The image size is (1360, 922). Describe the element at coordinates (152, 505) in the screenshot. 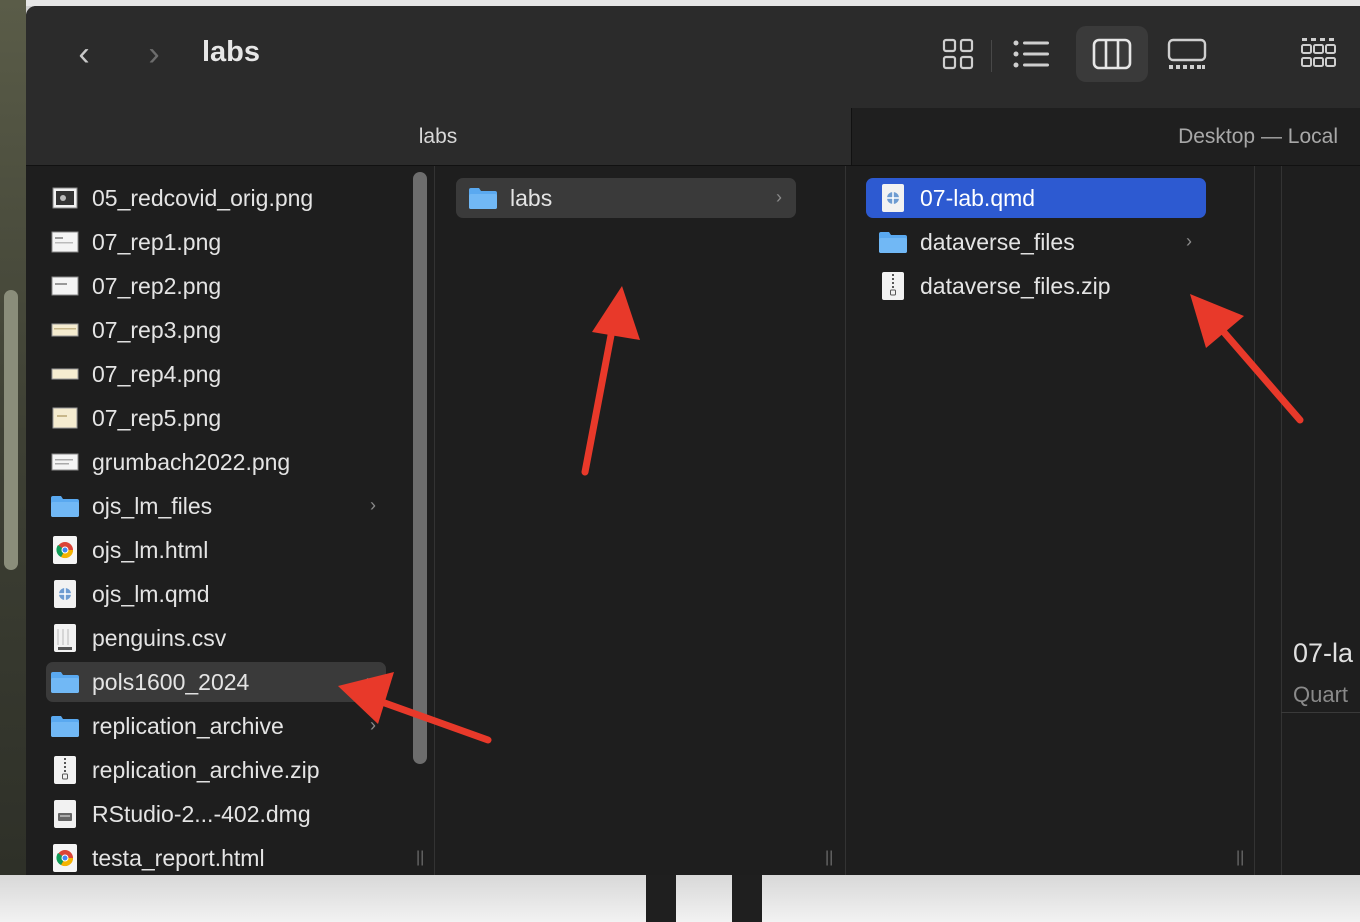

I see `list-item-label: ojs_lm_files` at that location.